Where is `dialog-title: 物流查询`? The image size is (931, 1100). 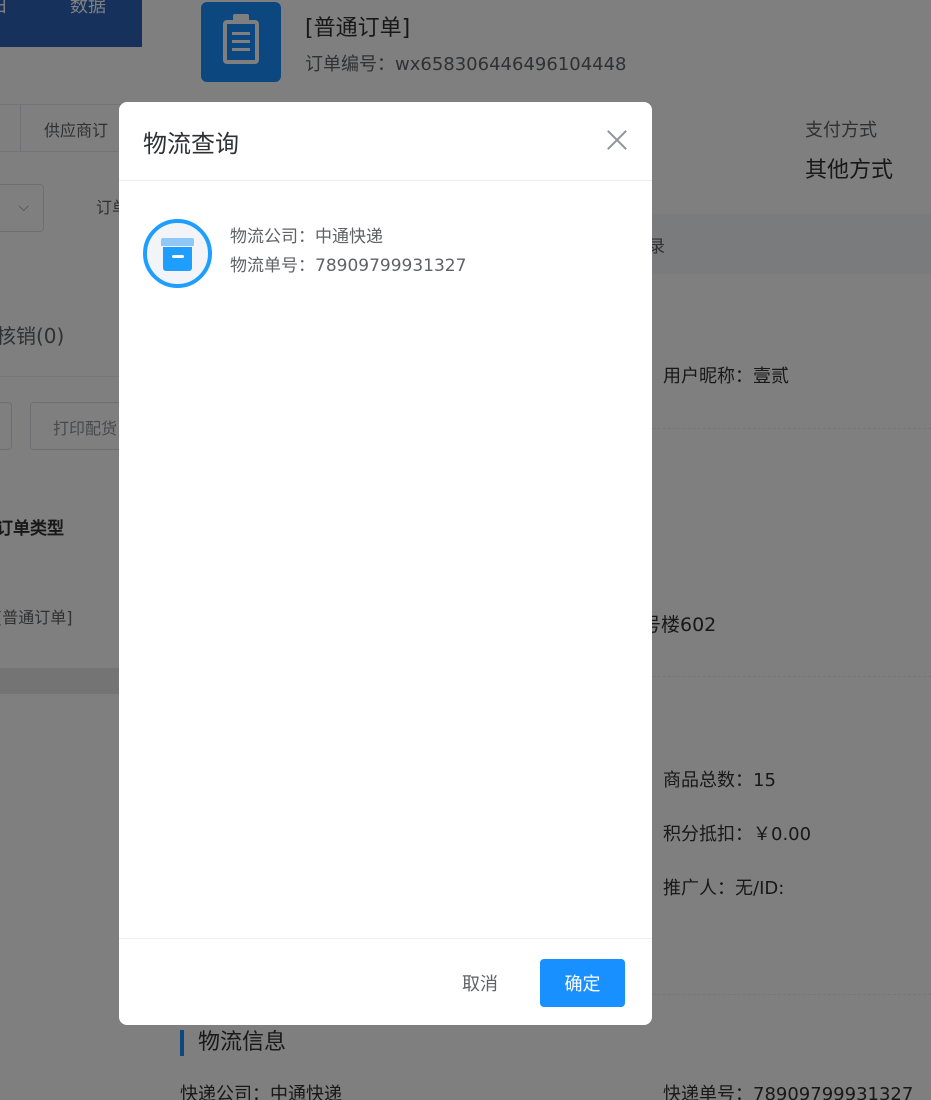 dialog-title: 物流查询 is located at coordinates (191, 144).